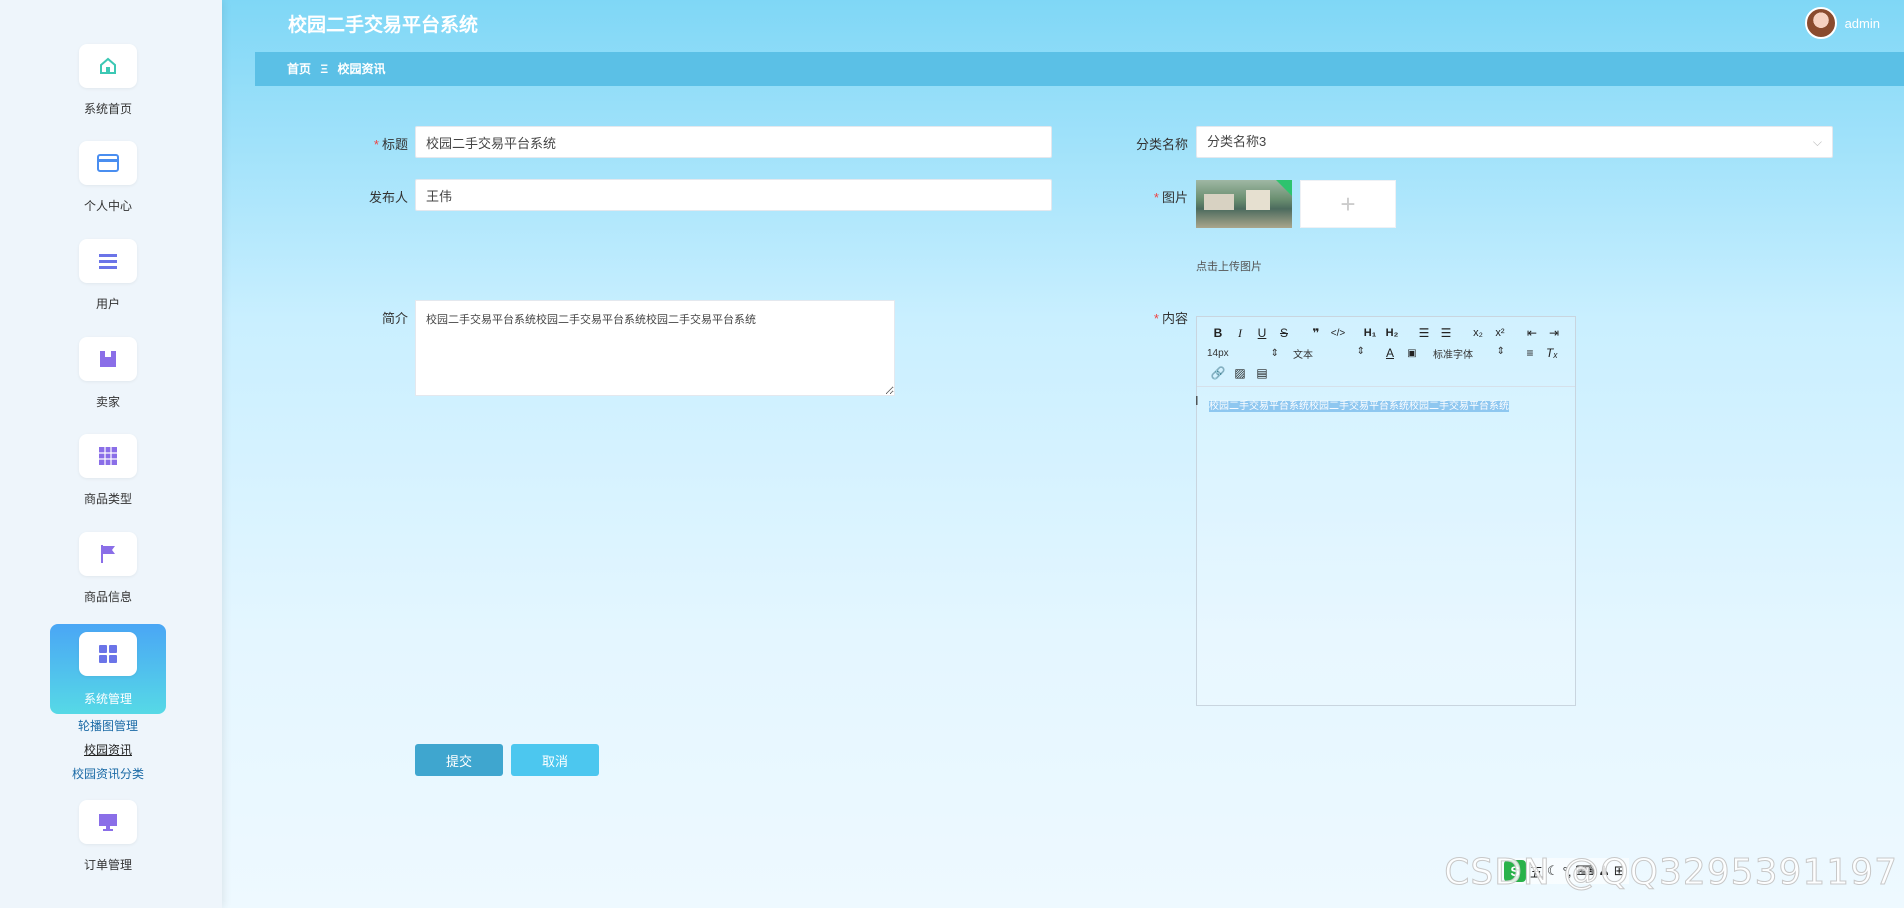  Describe the element at coordinates (108, 774) in the screenshot. I see `submenu-item-news-category: 校园资讯分类` at that location.